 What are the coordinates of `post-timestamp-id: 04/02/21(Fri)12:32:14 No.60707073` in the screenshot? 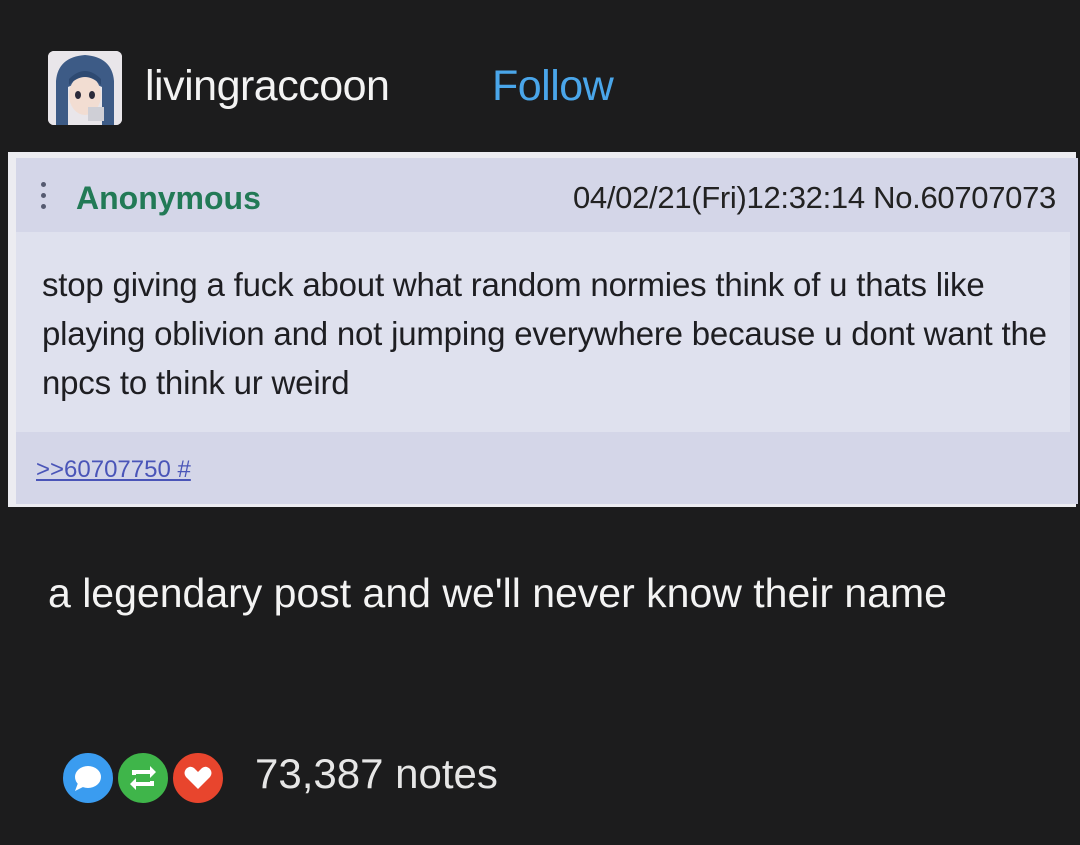 It's located at (814, 197).